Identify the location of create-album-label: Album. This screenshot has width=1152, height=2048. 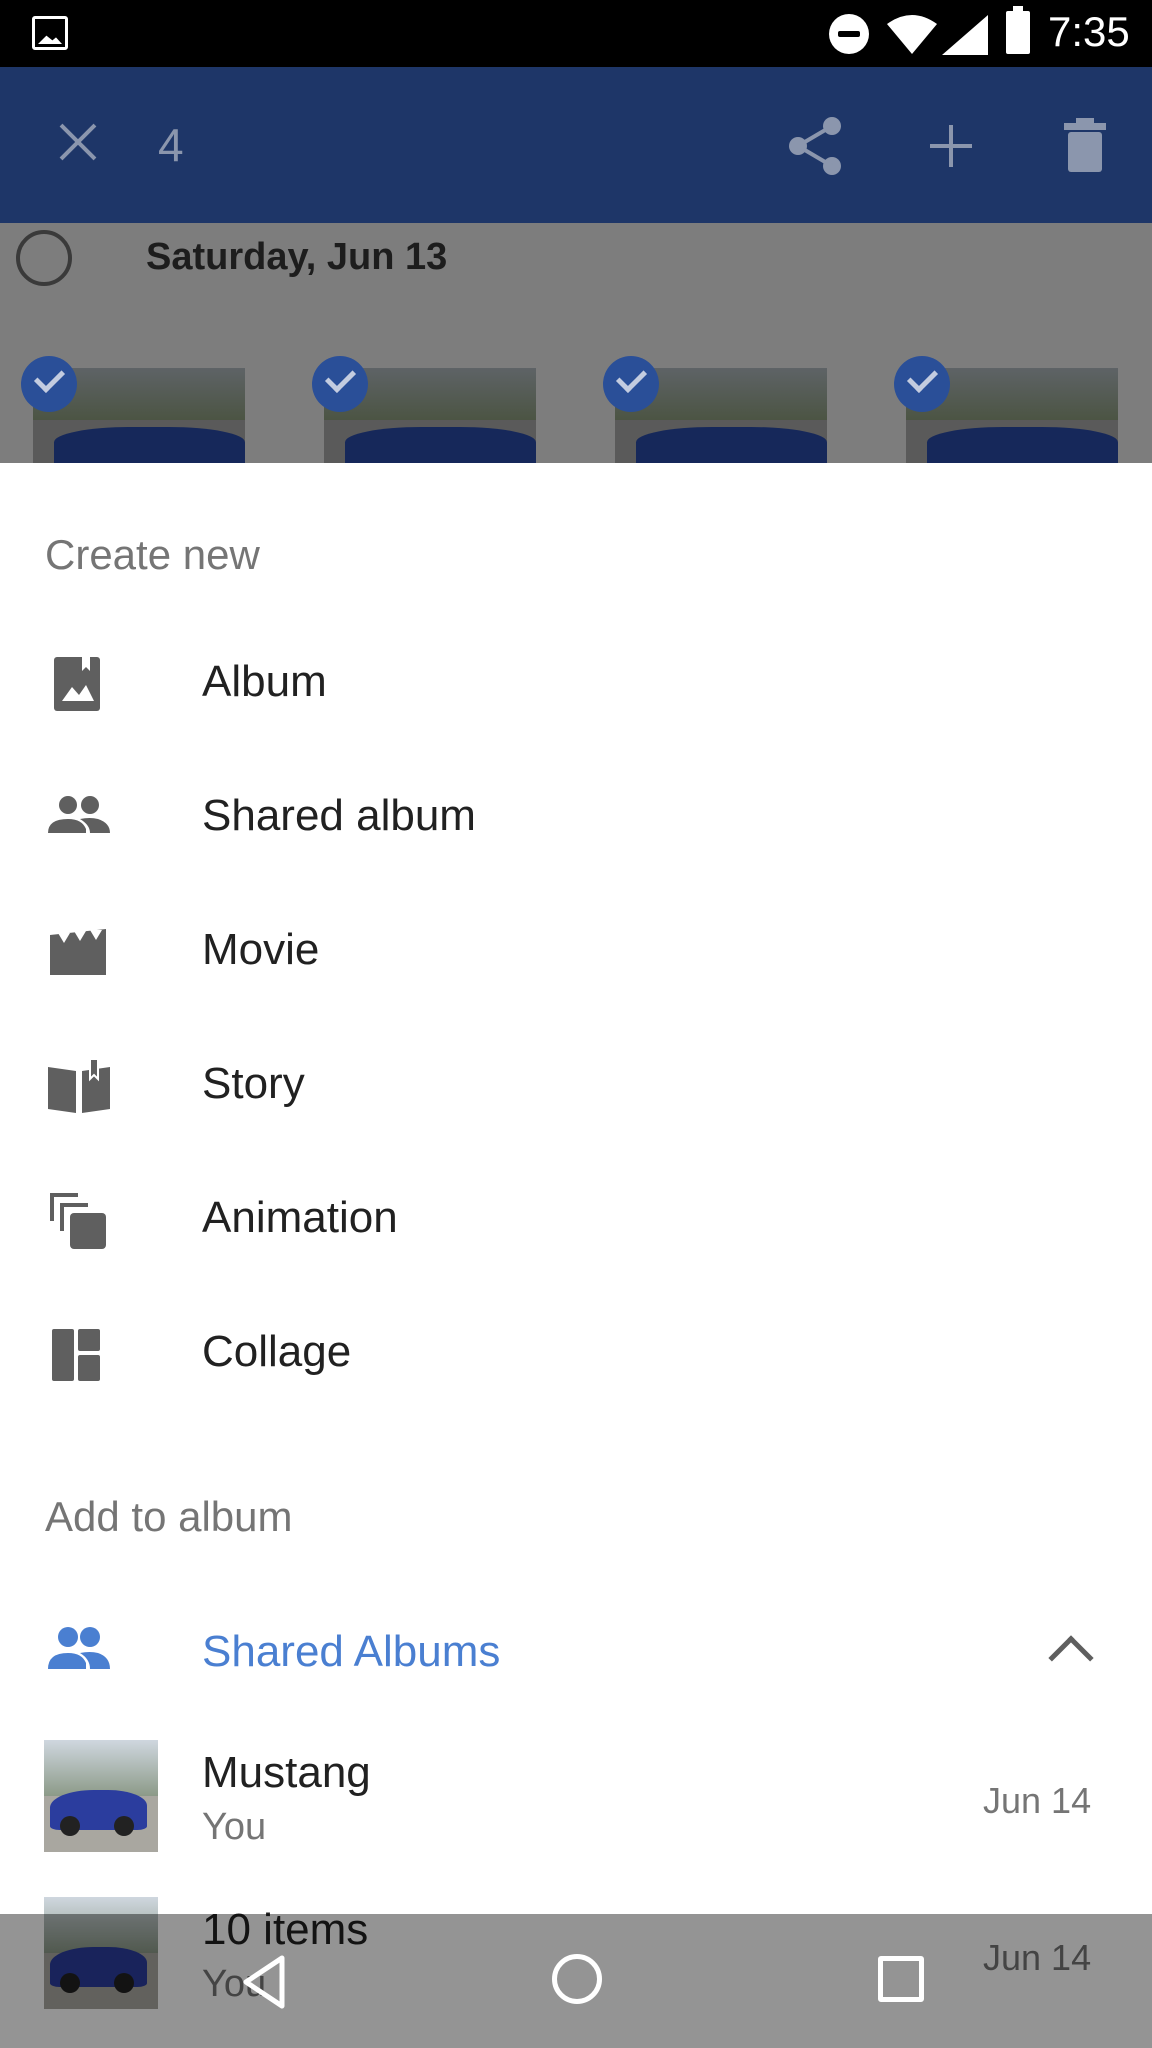
(264, 681).